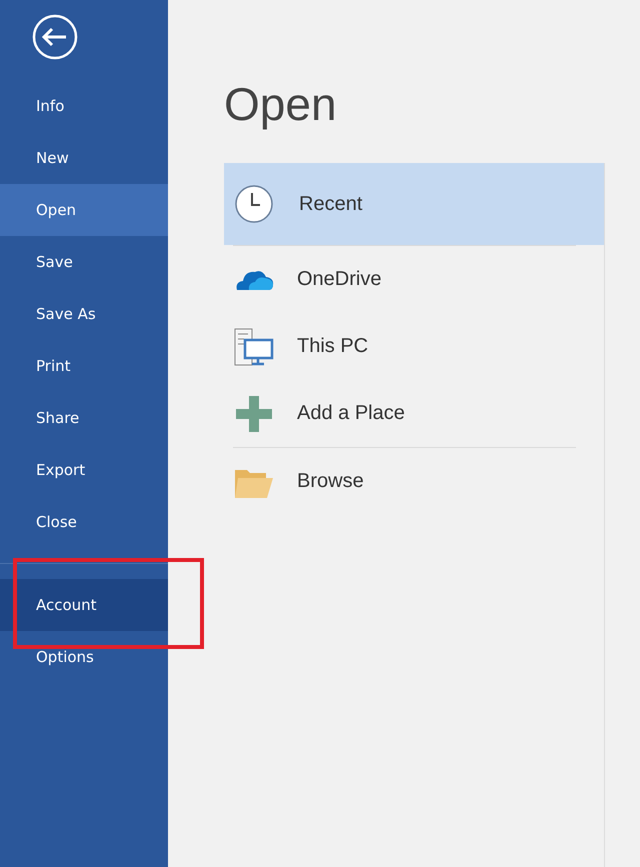 The height and width of the screenshot is (867, 640). What do you see at coordinates (84, 314) in the screenshot?
I see `sidebar-item: Save As` at bounding box center [84, 314].